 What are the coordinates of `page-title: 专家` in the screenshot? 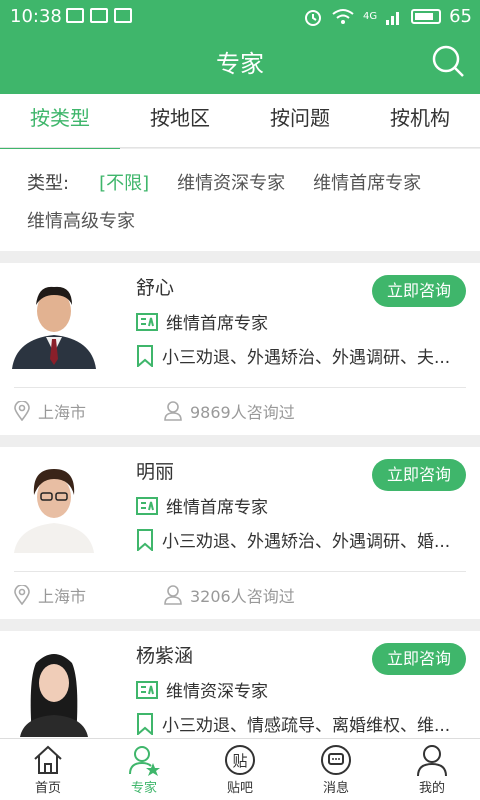 It's located at (240, 64).